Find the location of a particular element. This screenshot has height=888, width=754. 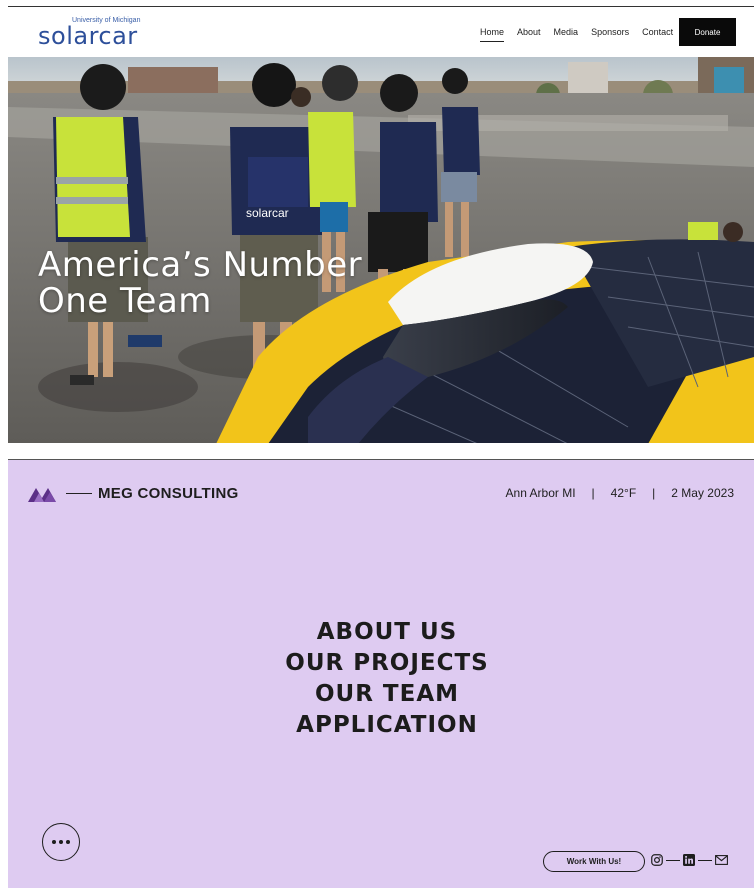

solarcar-logo: University of Michigan solarcar is located at coordinates (93, 34).